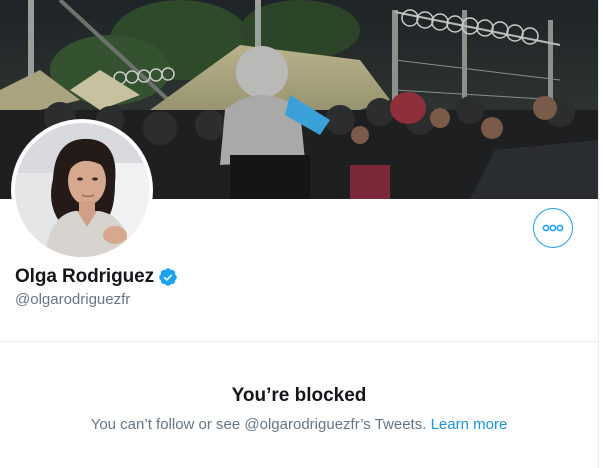 The height and width of the screenshot is (468, 603). What do you see at coordinates (469, 424) in the screenshot?
I see `learn-more-link: Learn more` at bounding box center [469, 424].